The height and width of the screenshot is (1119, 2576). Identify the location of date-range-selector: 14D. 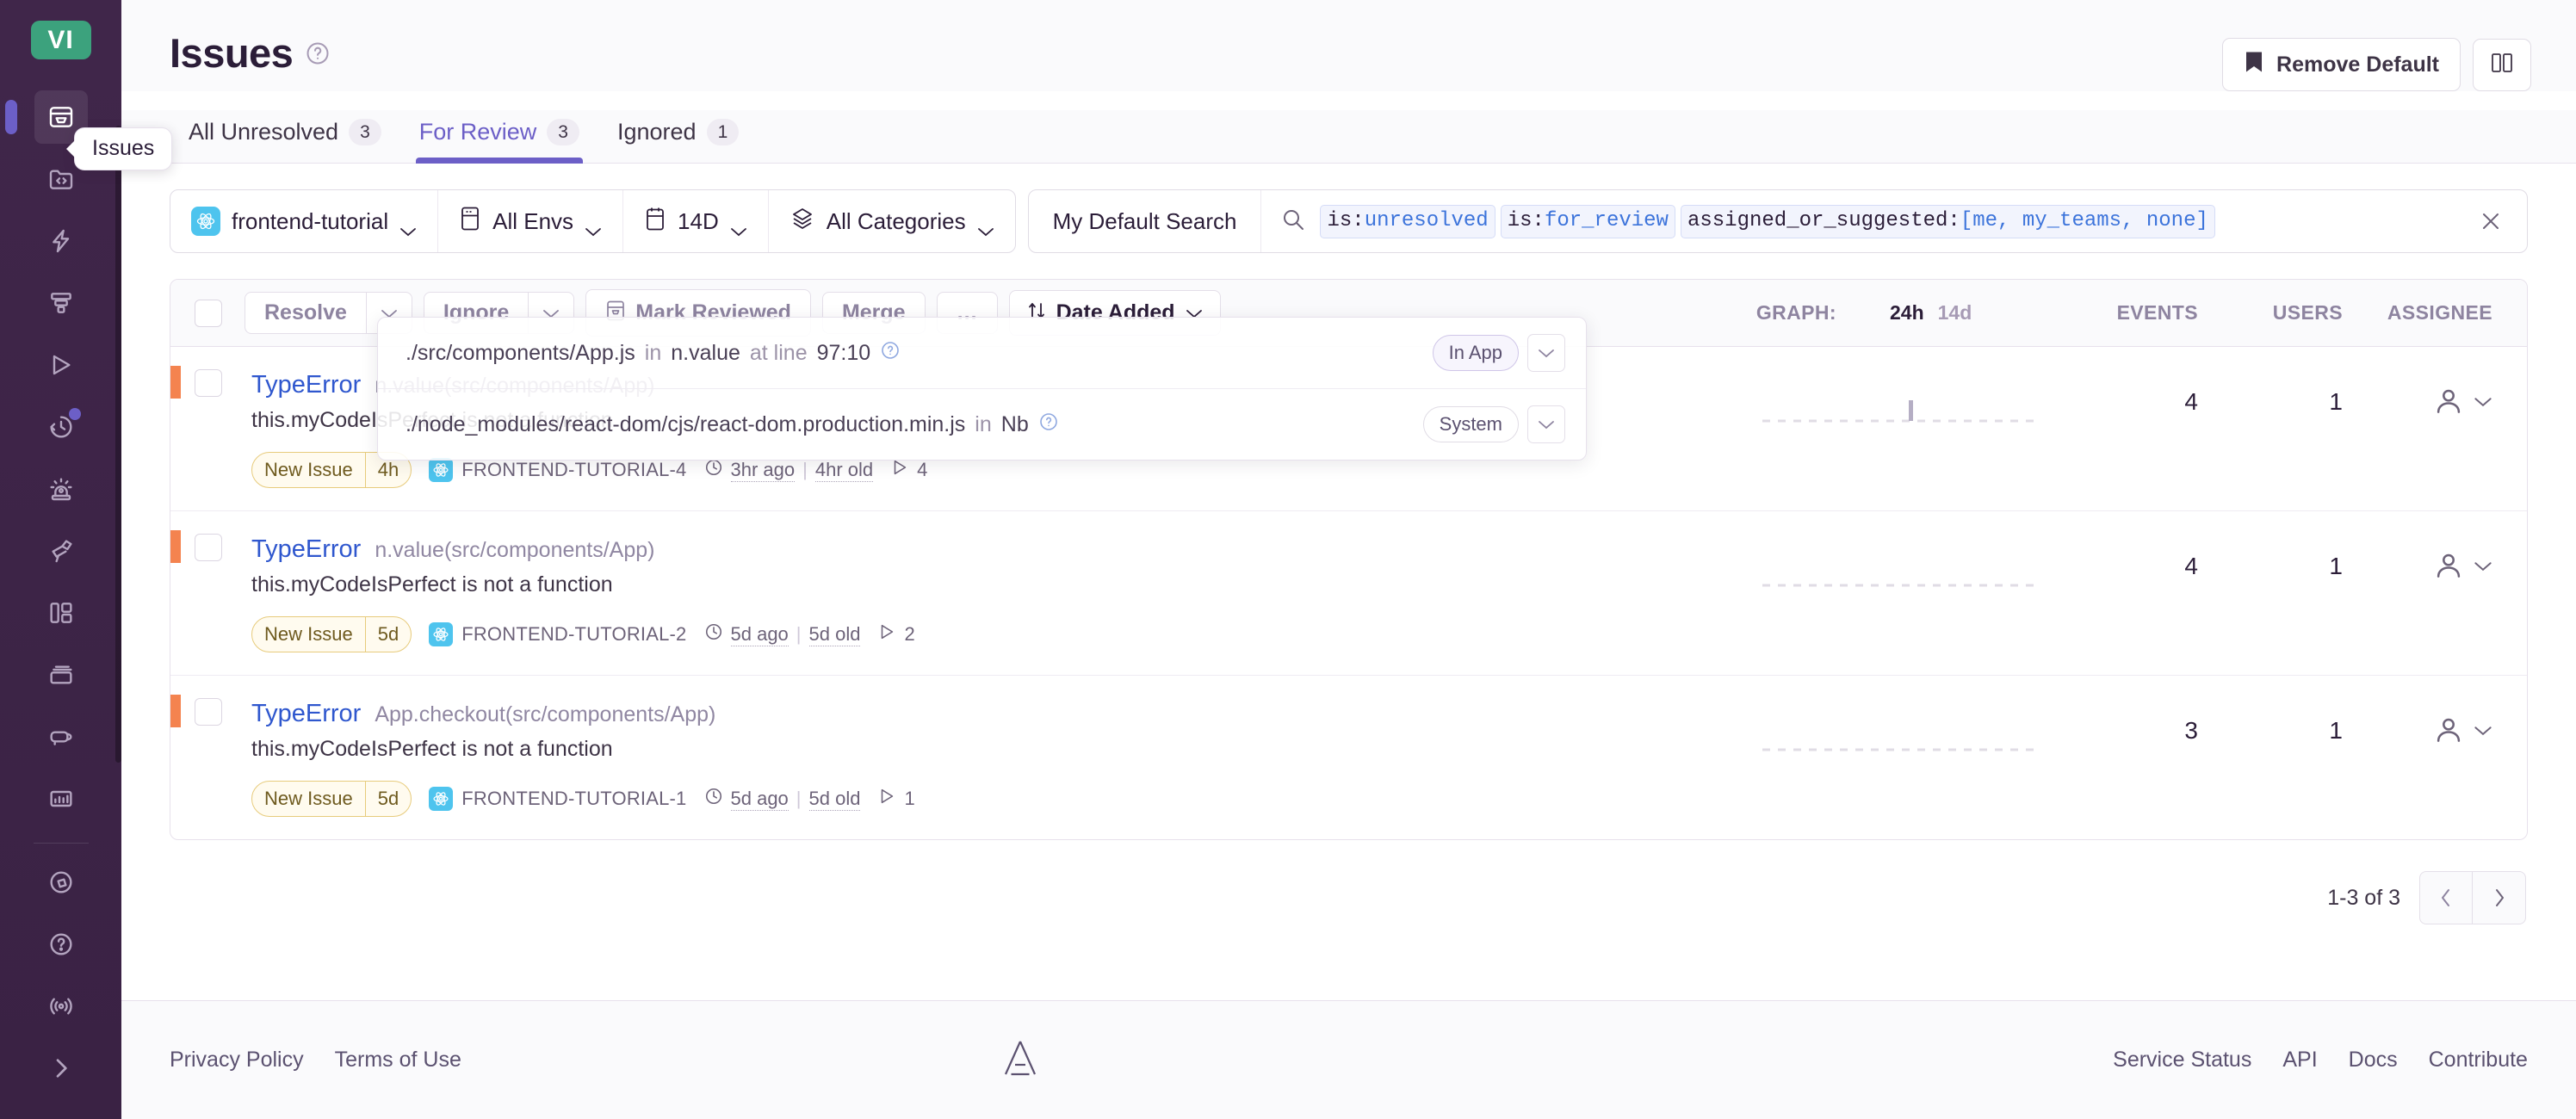
(695, 221).